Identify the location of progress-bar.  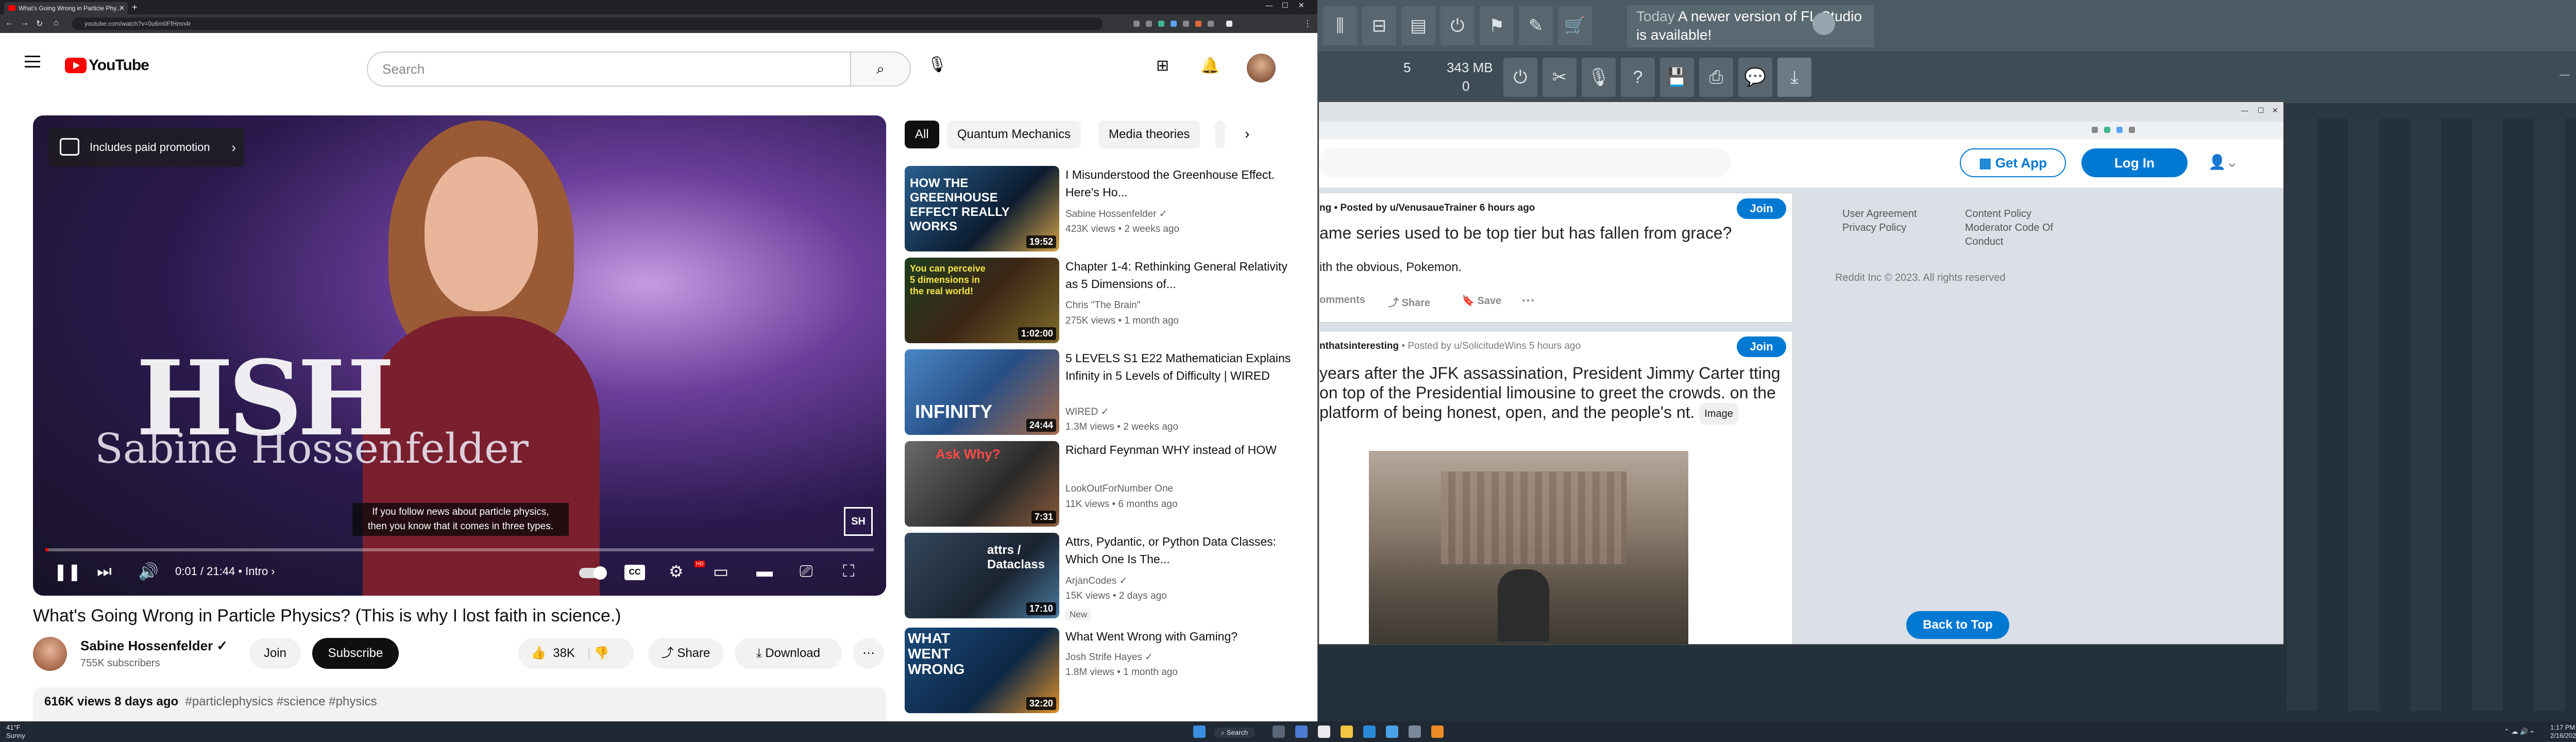
(459, 549).